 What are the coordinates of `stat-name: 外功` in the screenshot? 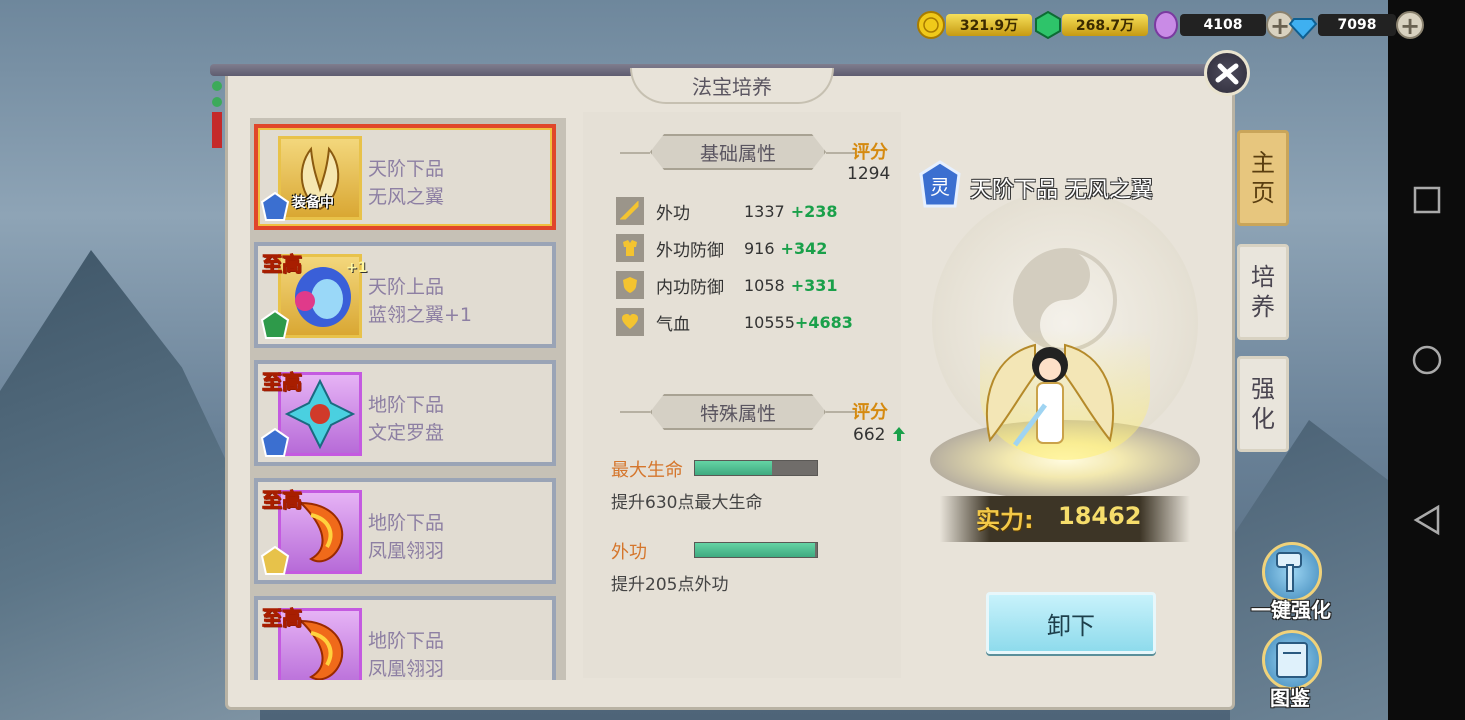 It's located at (673, 213).